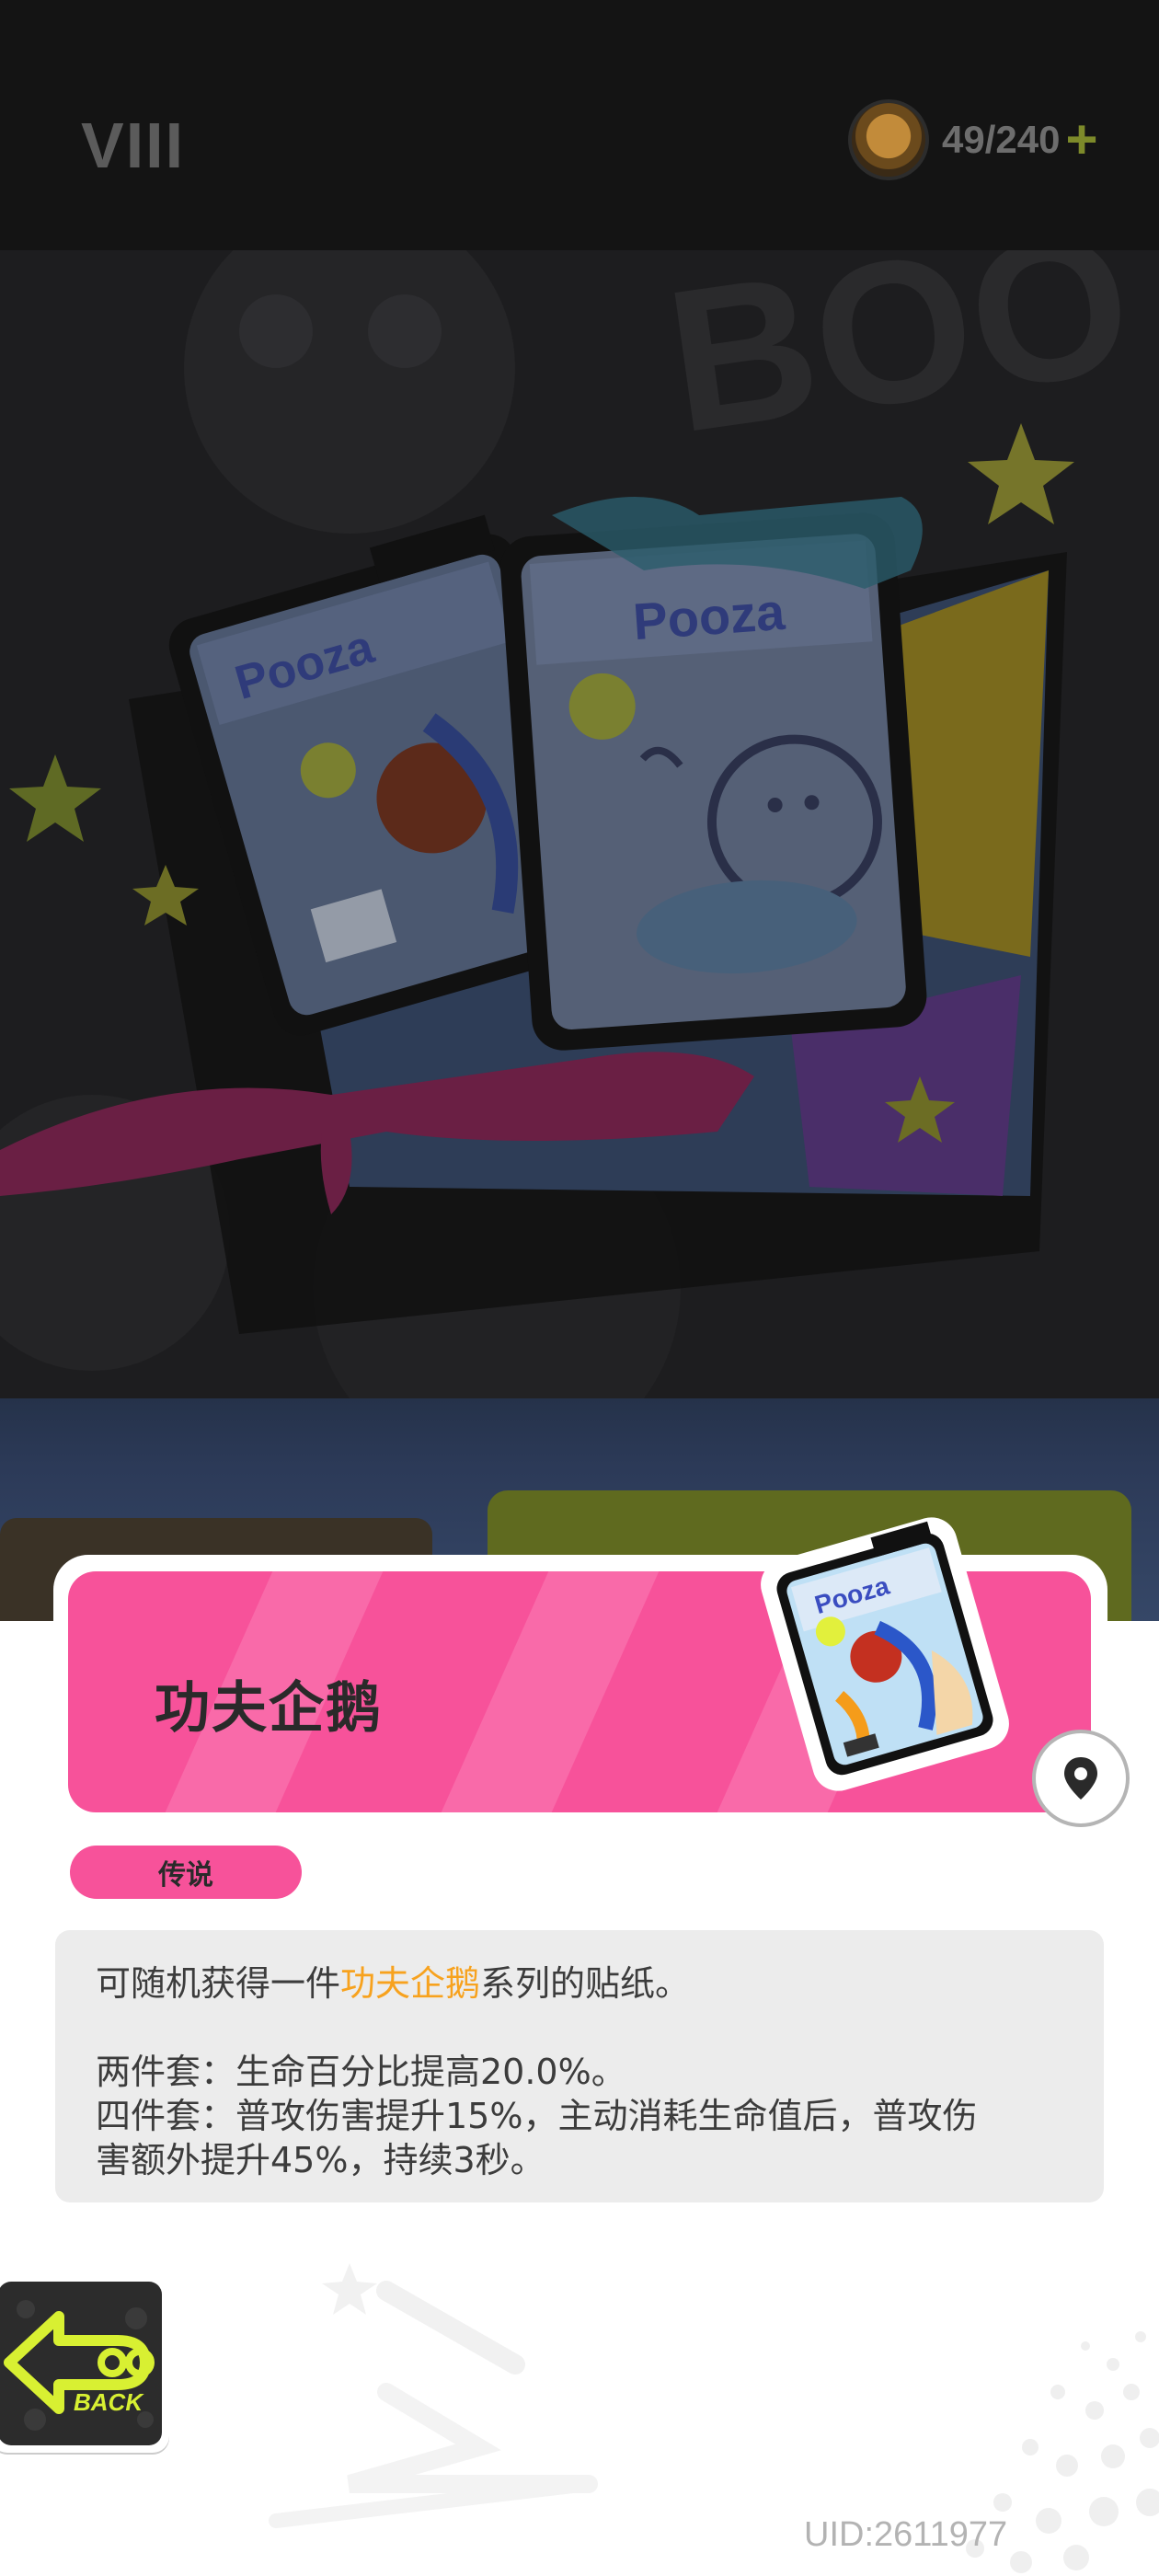 This screenshot has width=1159, height=2576. I want to click on svg-text: Pooza, so click(709, 616).